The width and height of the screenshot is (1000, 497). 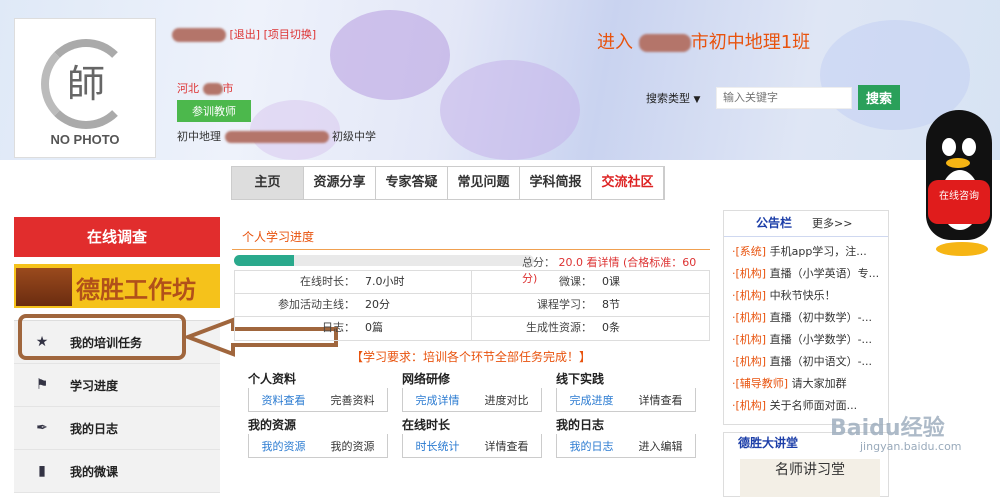 I want to click on workshop-banner: 德胜工作坊, so click(x=117, y=286).